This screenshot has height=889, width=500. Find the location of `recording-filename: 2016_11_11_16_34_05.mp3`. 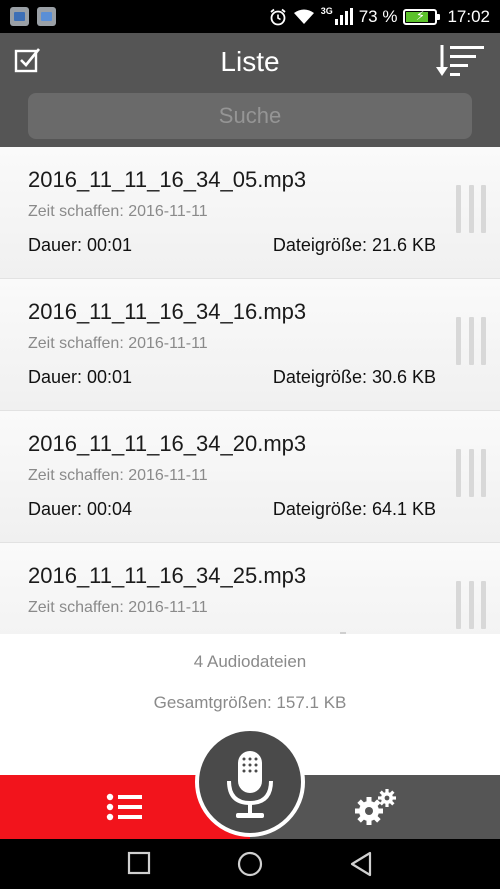

recording-filename: 2016_11_11_16_34_05.mp3 is located at coordinates (167, 179).